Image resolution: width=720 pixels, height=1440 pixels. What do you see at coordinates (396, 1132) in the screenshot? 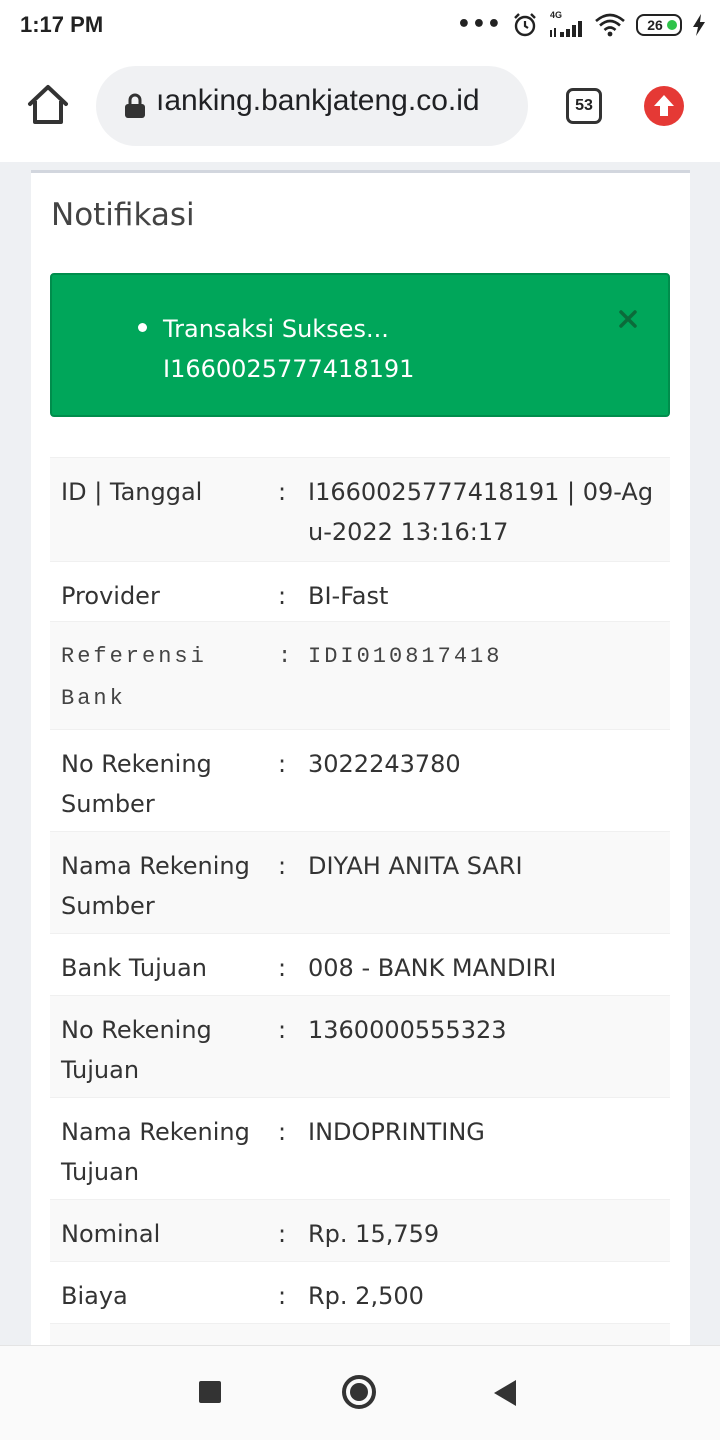
I see `row-value: INDOPRINTING` at bounding box center [396, 1132].